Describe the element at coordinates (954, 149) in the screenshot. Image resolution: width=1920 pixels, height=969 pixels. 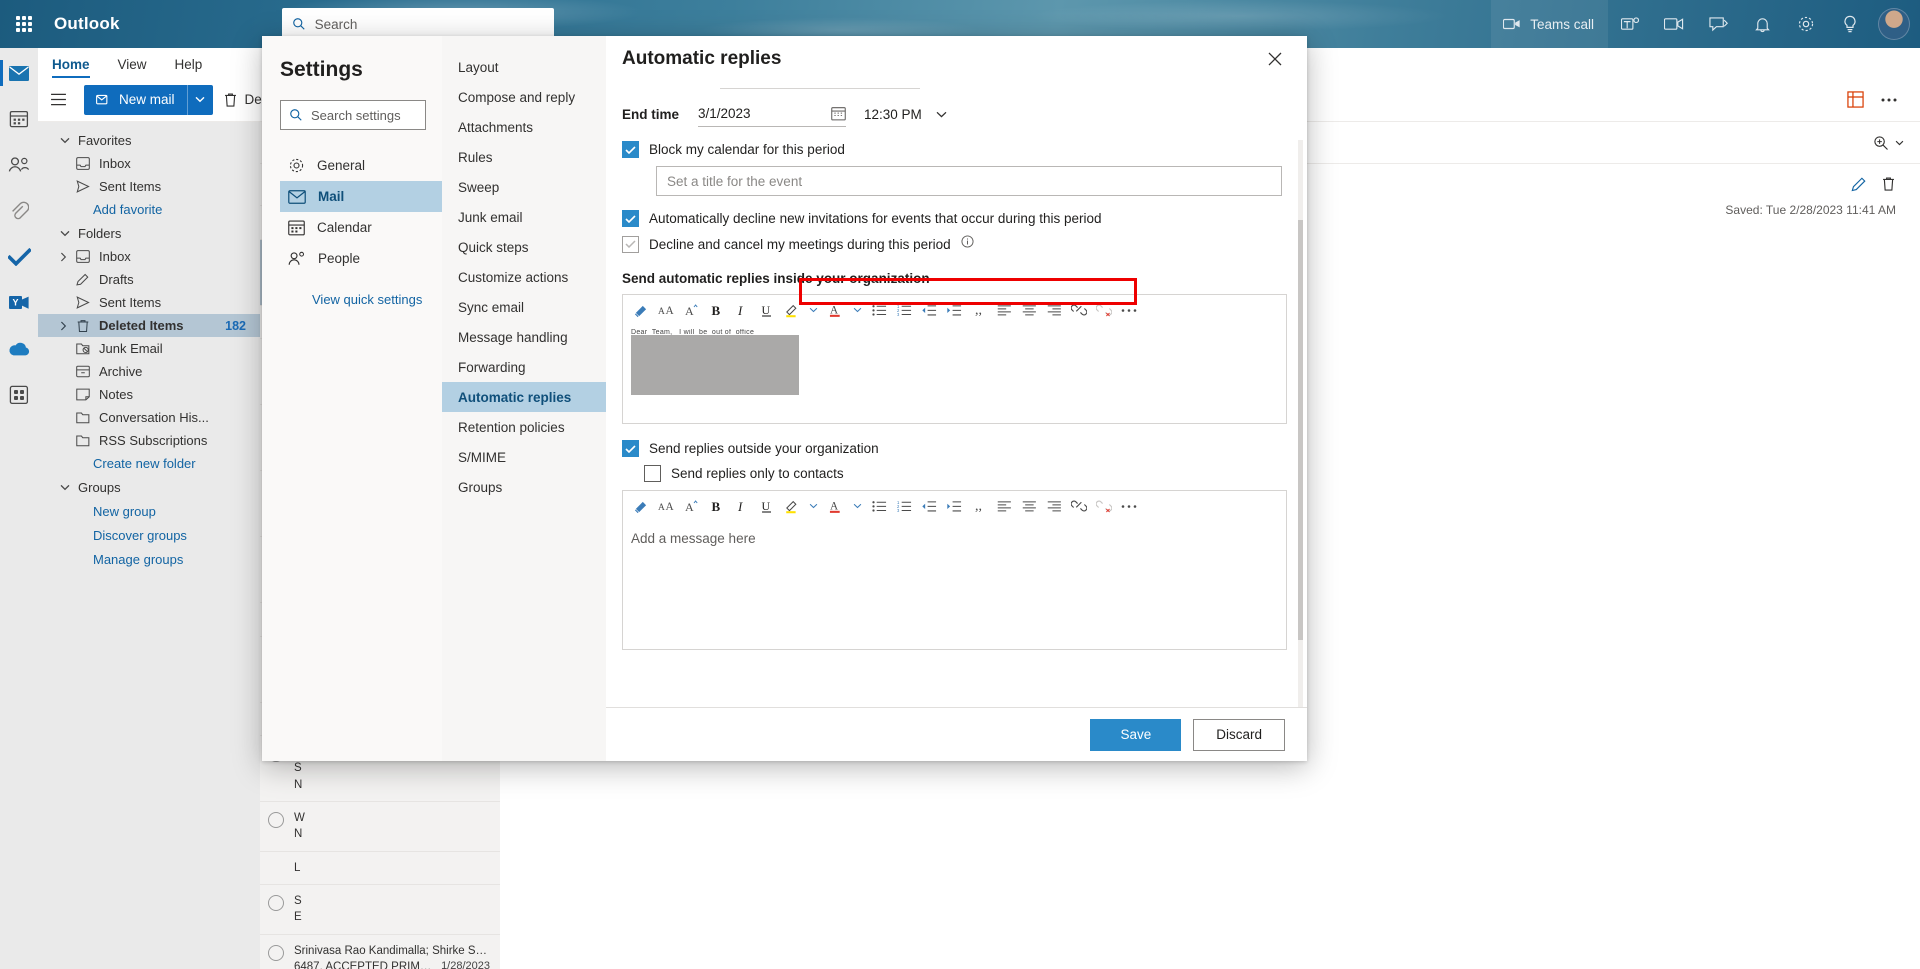
I see `block-calendar-row: Block my calendar for this period` at that location.